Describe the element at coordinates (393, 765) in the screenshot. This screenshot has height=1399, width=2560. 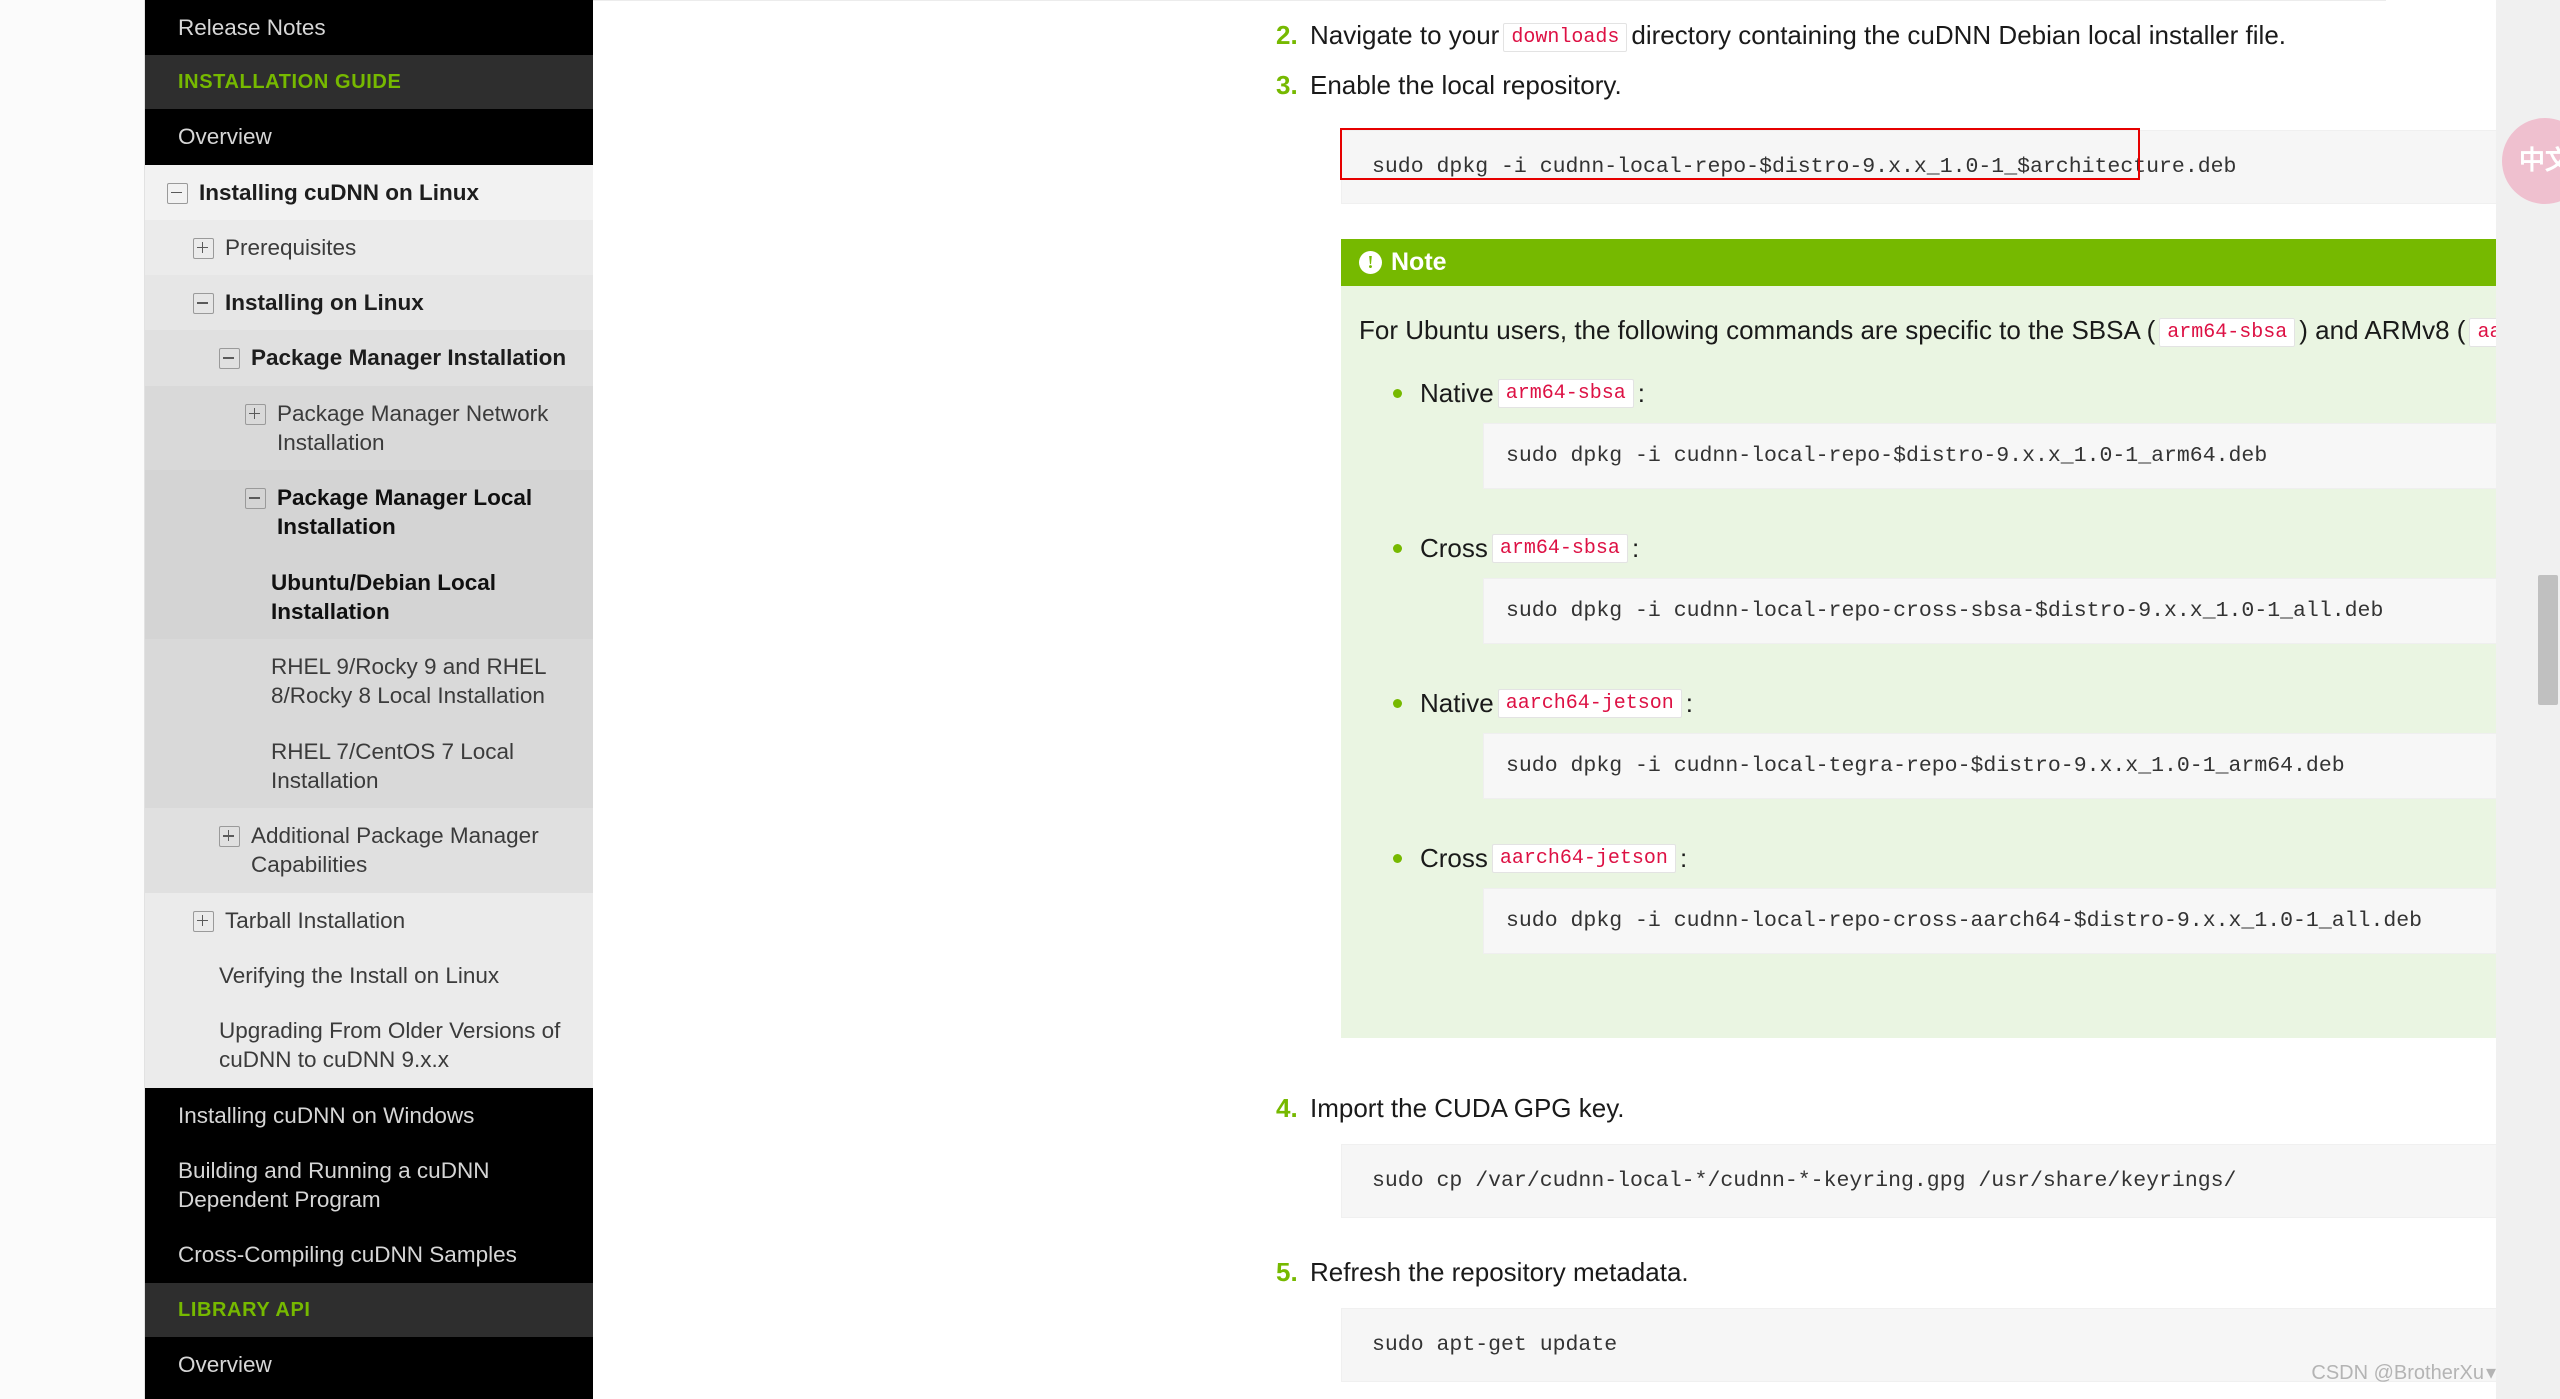
I see `sidebar-item-label: RHEL 7/CentOS 7 Local Installation` at that location.